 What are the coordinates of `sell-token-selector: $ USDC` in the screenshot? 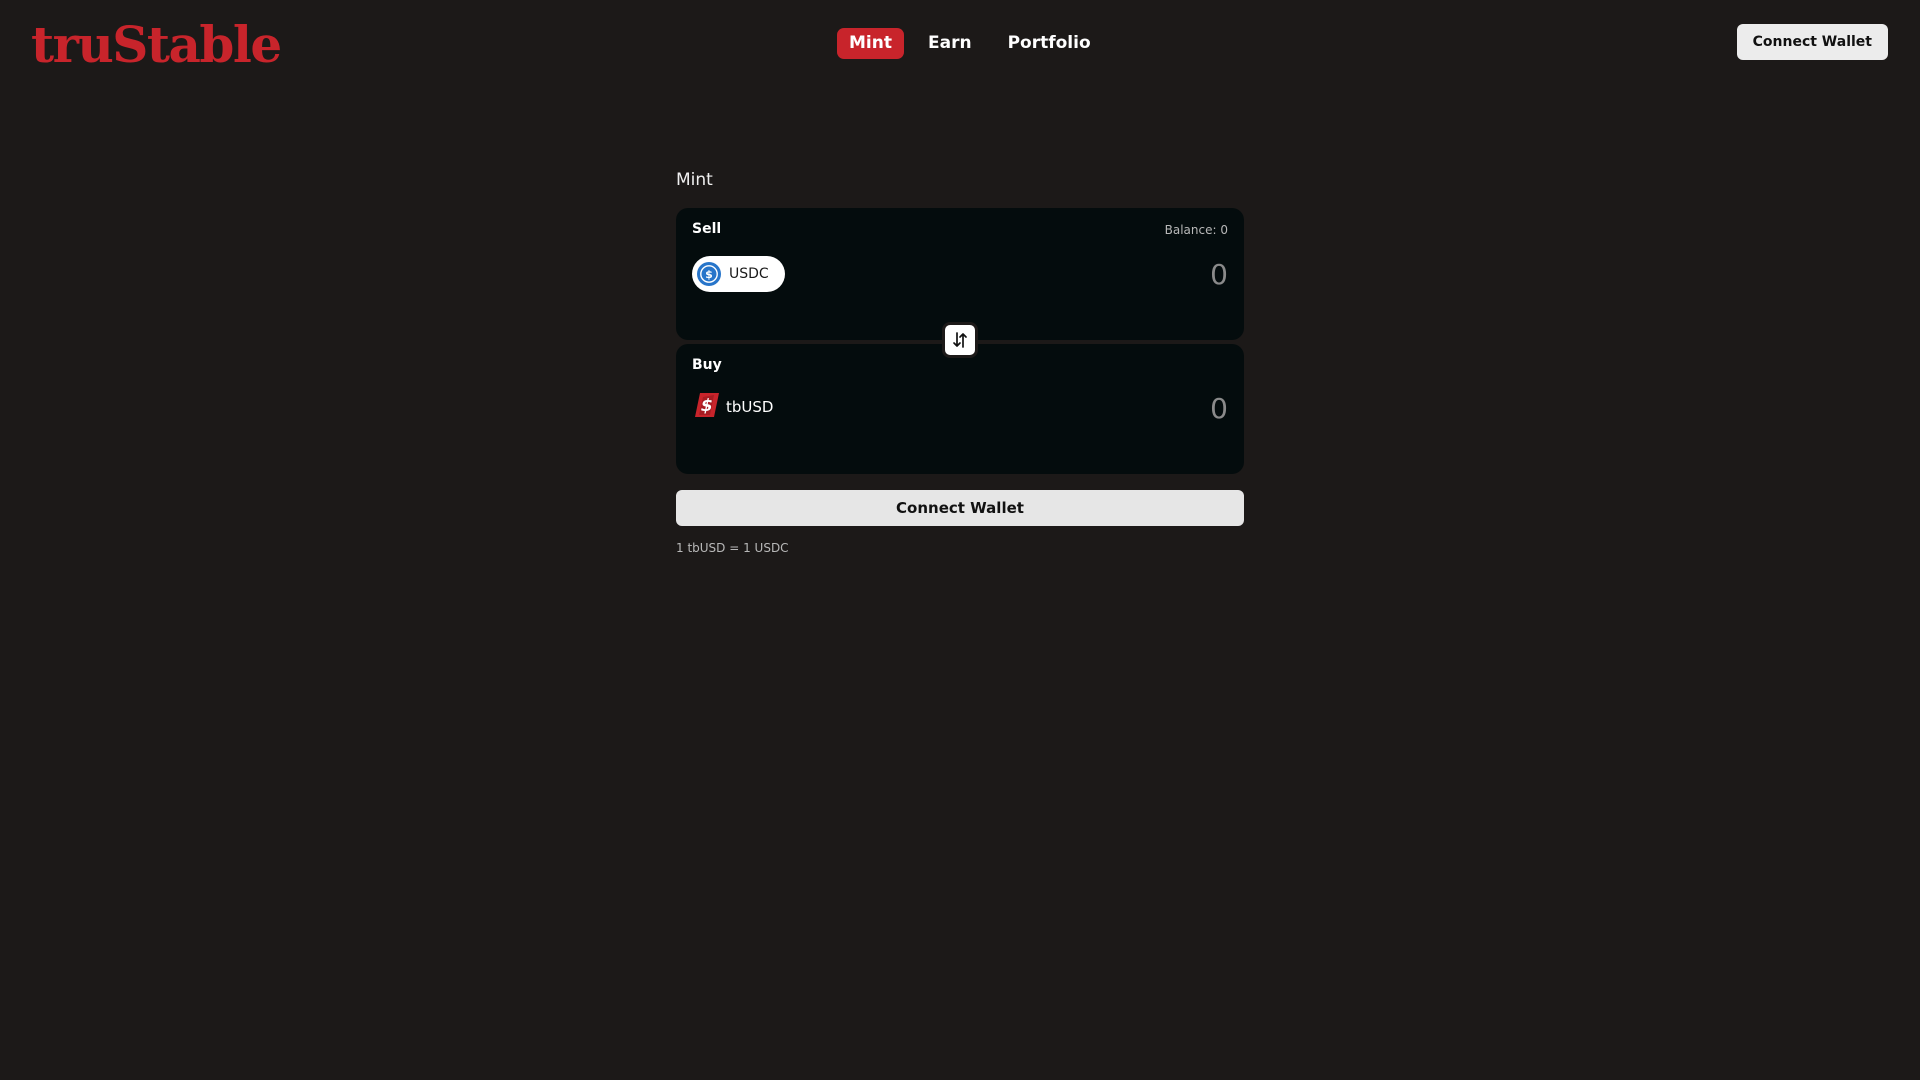 It's located at (738, 274).